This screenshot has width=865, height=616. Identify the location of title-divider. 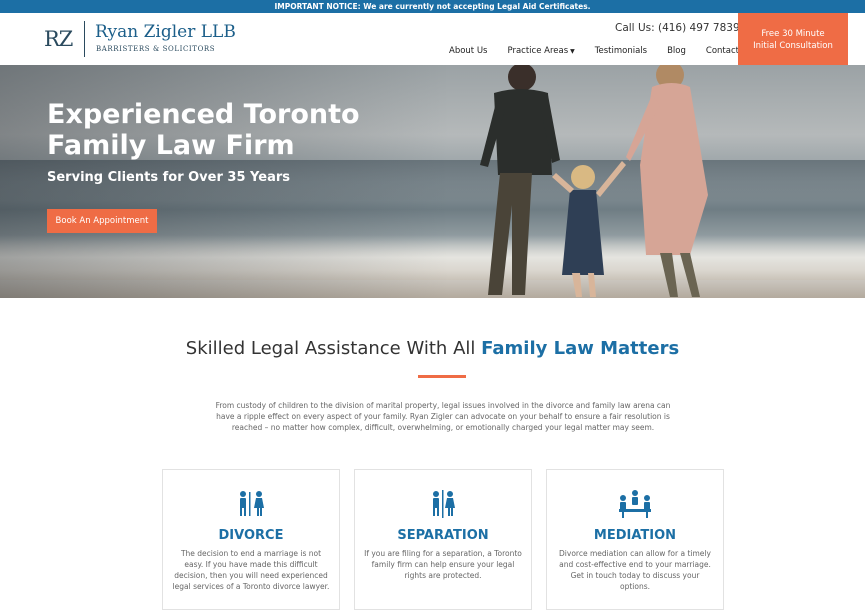
(442, 376).